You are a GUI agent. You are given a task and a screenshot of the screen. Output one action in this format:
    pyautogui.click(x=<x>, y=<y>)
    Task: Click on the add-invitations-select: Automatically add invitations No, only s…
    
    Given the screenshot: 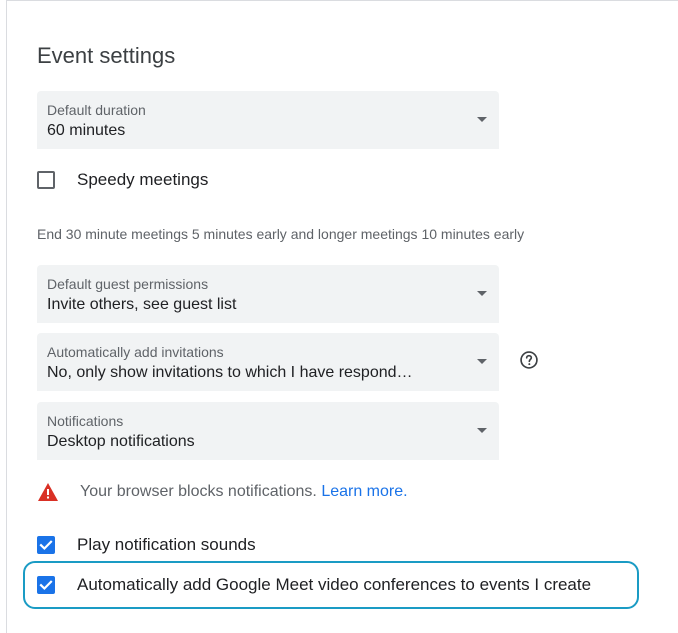 What is the action you would take?
    pyautogui.click(x=268, y=362)
    